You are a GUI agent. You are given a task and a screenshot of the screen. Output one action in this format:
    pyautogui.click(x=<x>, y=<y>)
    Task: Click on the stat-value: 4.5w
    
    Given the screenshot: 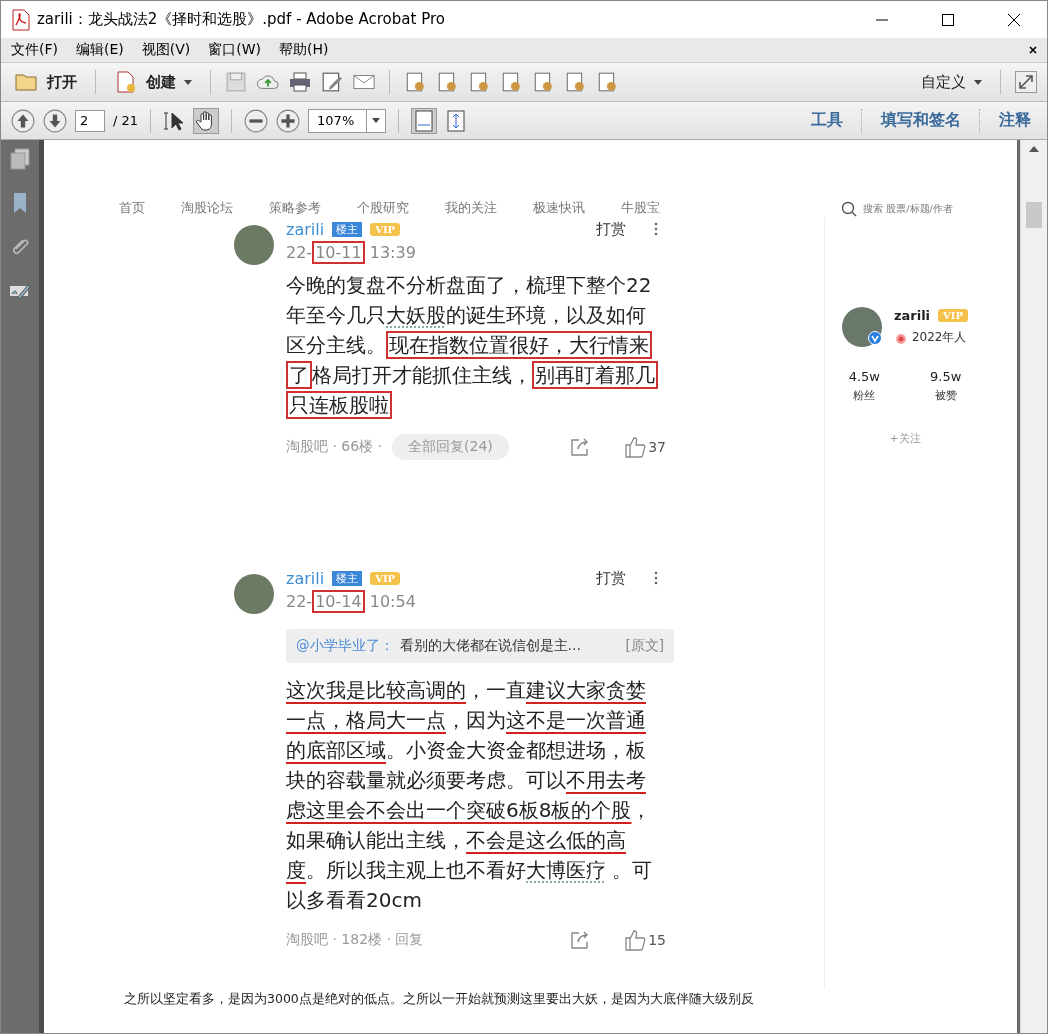 What is the action you would take?
    pyautogui.click(x=864, y=376)
    